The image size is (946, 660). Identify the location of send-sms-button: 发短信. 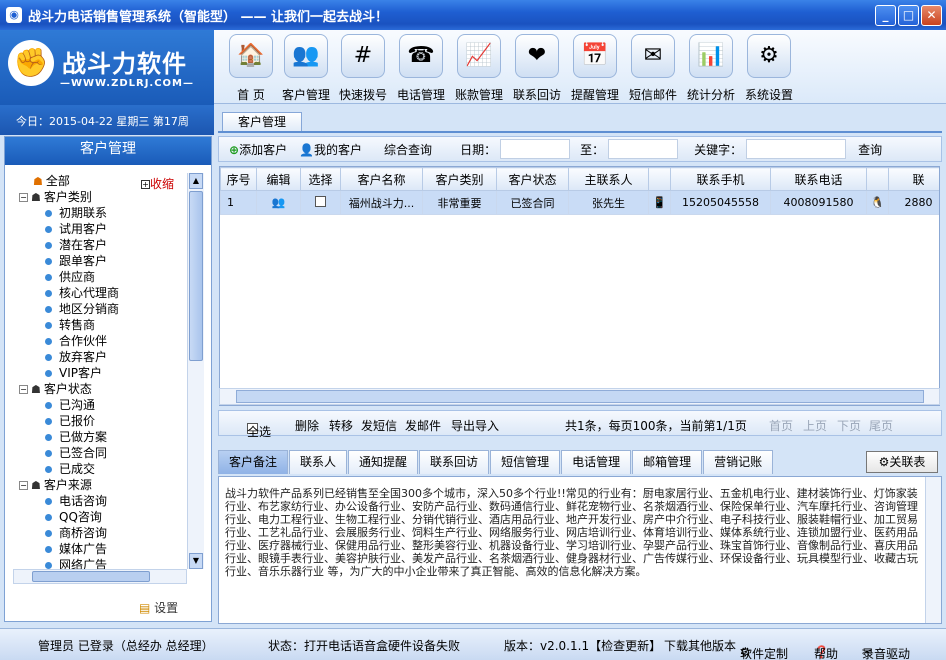
(379, 425).